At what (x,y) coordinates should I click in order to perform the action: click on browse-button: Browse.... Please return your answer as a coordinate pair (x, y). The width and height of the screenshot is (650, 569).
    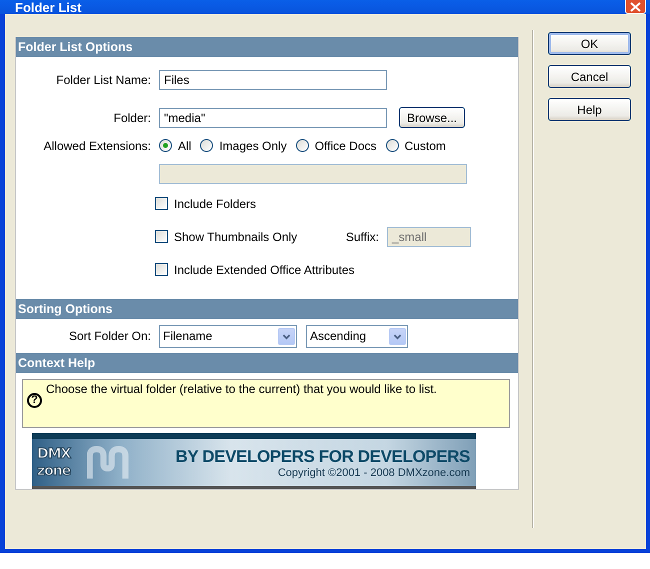
    Looking at the image, I should click on (432, 117).